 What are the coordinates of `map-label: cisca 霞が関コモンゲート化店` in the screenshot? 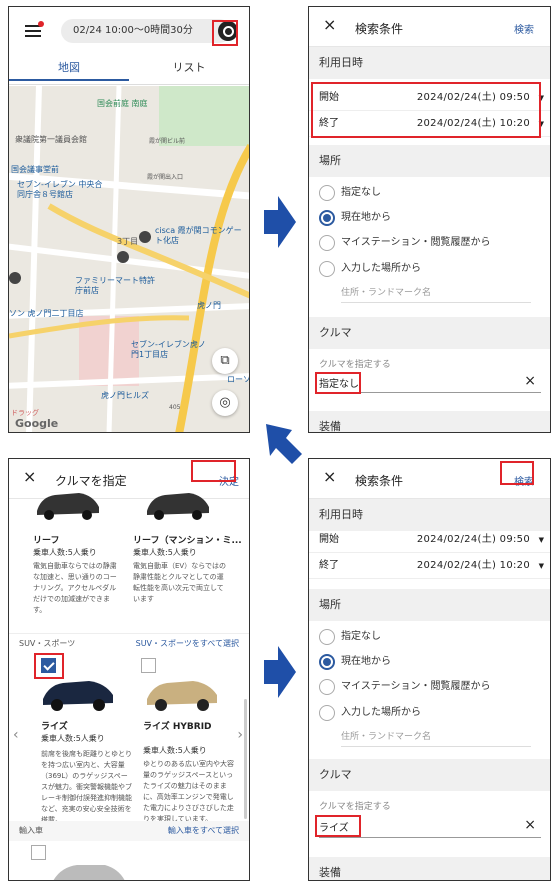 It's located at (198, 235).